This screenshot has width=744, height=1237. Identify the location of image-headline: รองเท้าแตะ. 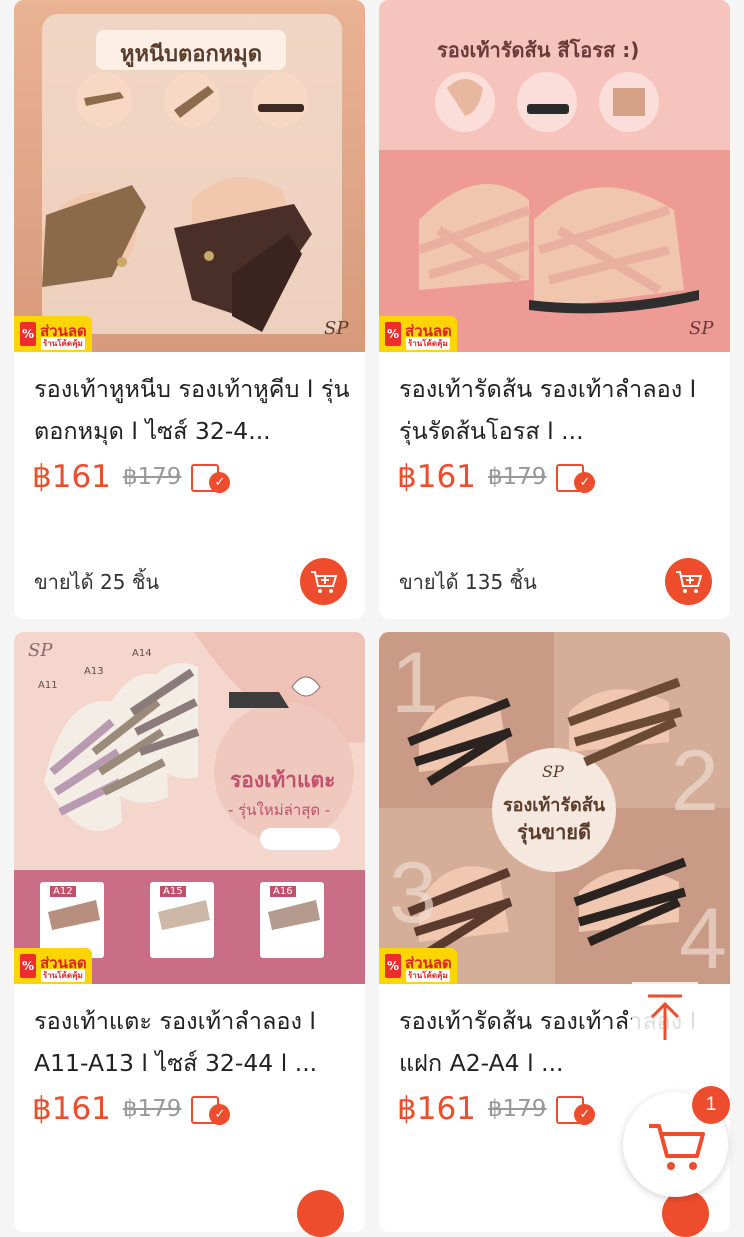
(283, 780).